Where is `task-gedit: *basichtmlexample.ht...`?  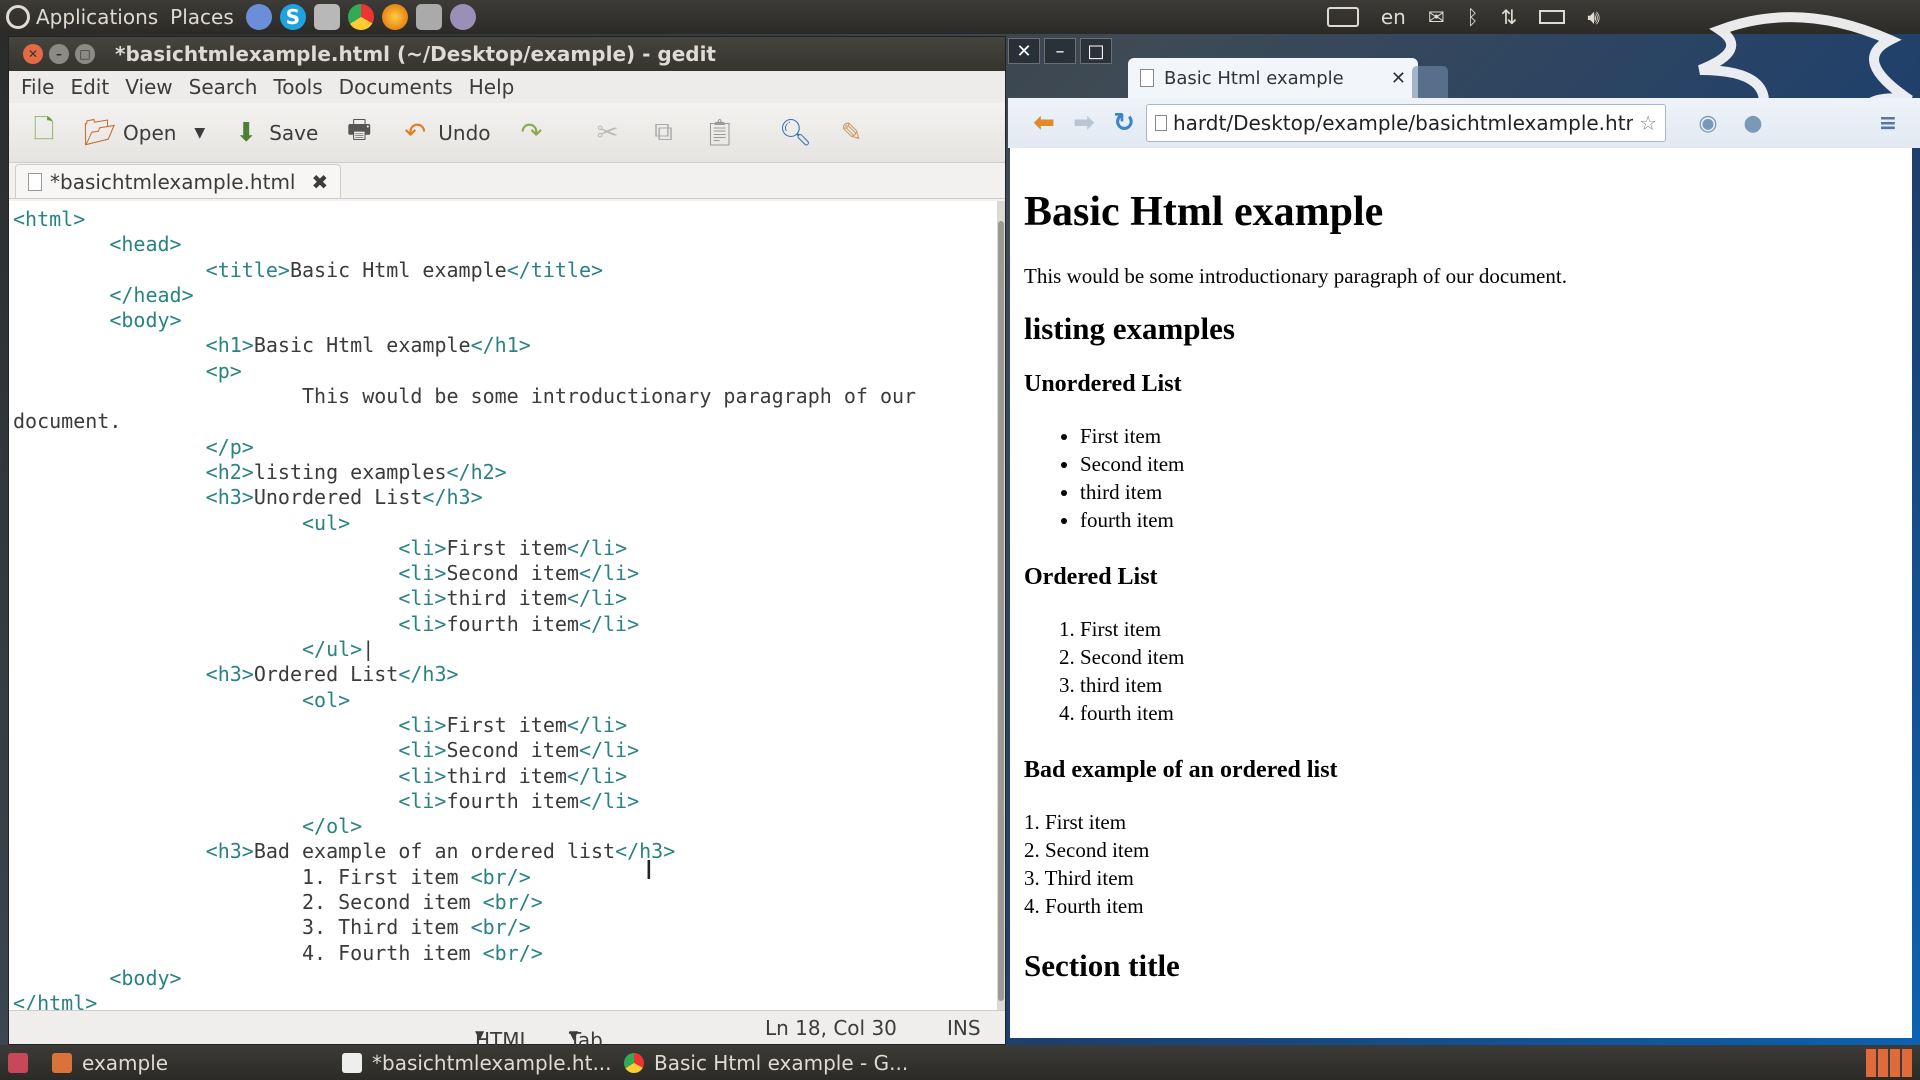
task-gedit: *basichtmlexample.ht... is located at coordinates (477, 1062).